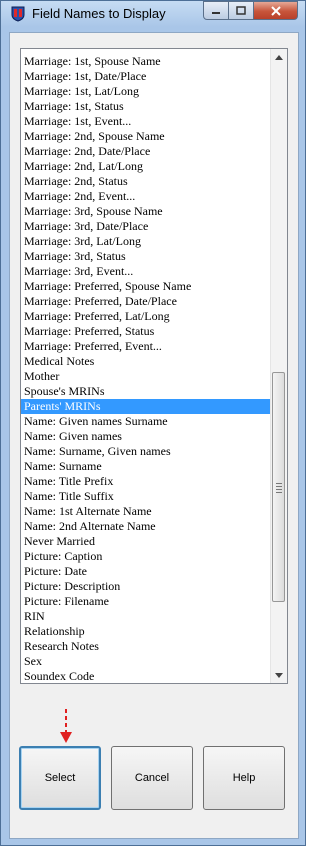  Describe the element at coordinates (146, 556) in the screenshot. I see `list-item: Picture: Caption` at that location.